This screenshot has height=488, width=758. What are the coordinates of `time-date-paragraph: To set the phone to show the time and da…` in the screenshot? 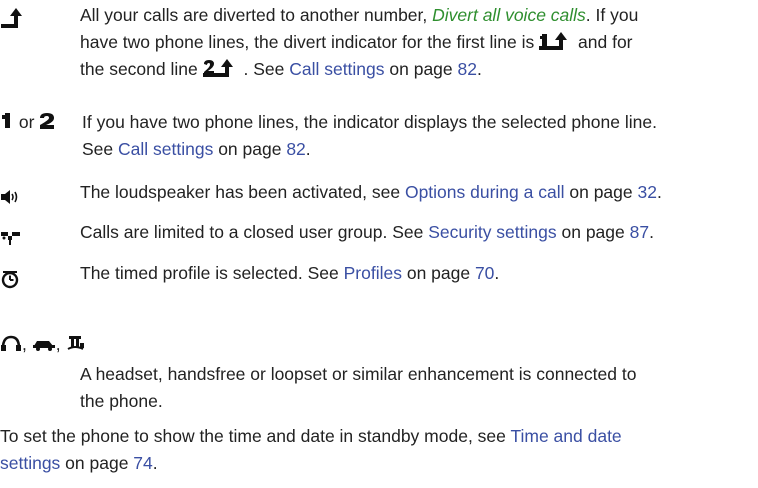 It's located at (375, 450).